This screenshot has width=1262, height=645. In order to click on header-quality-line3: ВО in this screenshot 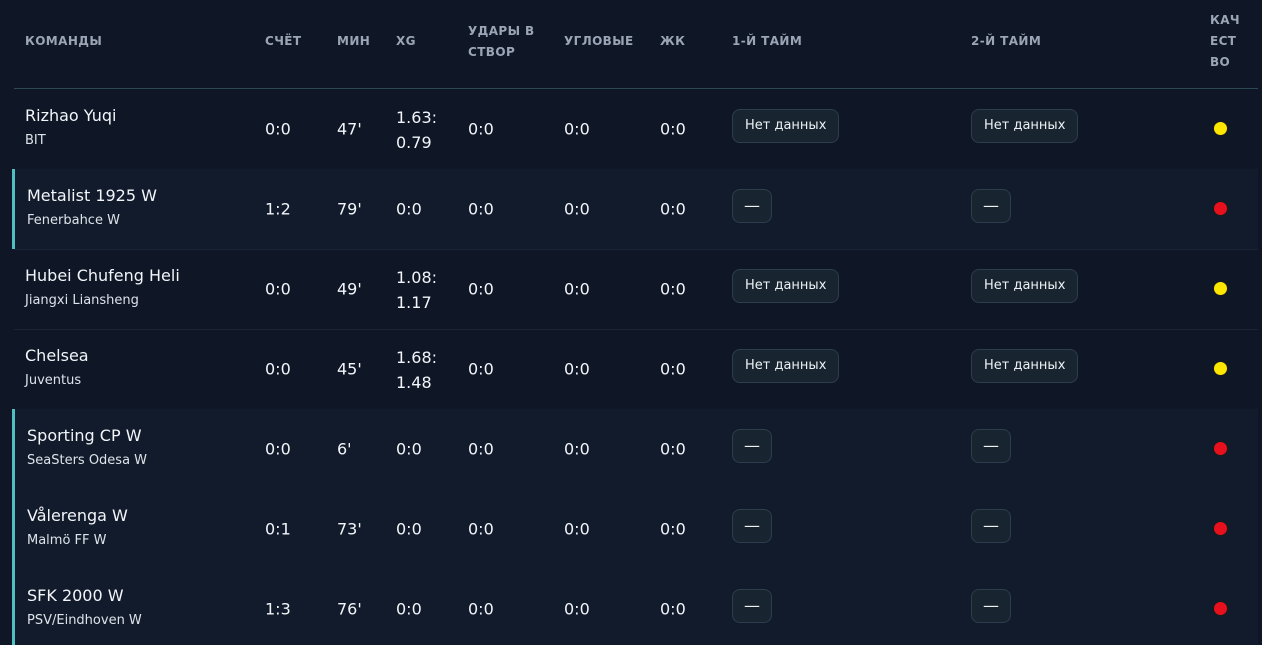, I will do `click(1220, 62)`.